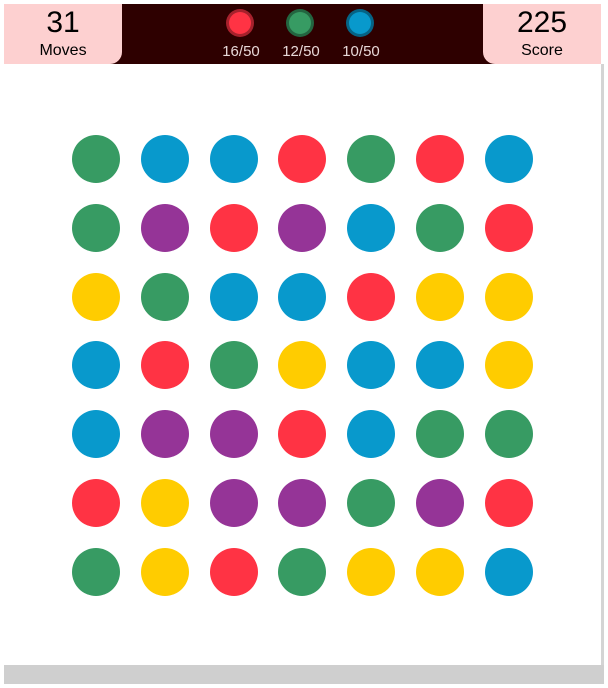 This screenshot has width=608, height=688. What do you see at coordinates (602, 365) in the screenshot?
I see `board-right-border` at bounding box center [602, 365].